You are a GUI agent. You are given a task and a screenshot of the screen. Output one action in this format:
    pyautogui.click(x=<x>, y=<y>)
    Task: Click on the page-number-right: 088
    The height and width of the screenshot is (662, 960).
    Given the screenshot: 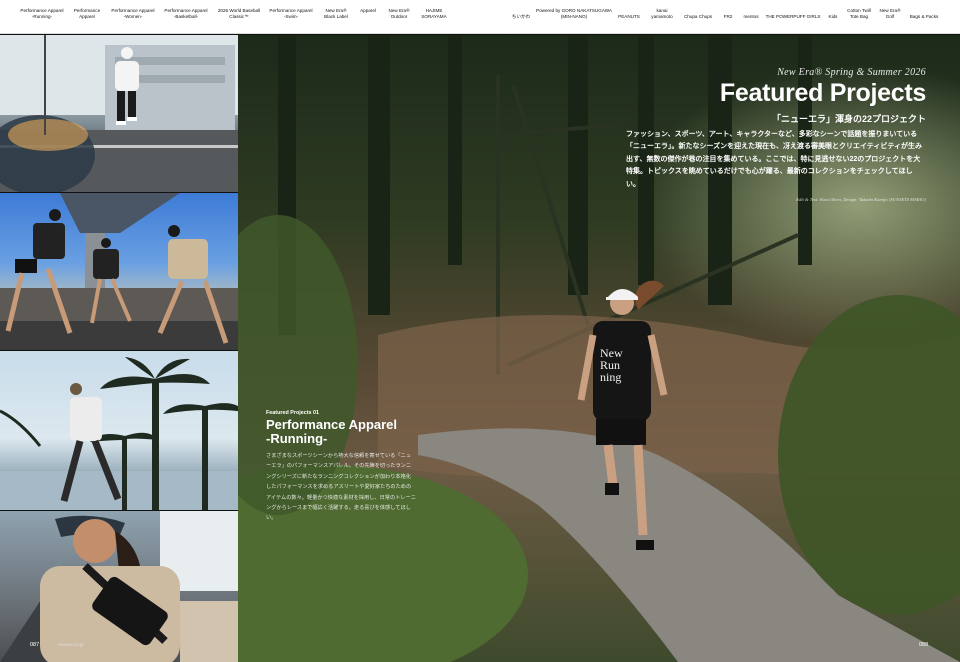 What is the action you would take?
    pyautogui.click(x=924, y=645)
    